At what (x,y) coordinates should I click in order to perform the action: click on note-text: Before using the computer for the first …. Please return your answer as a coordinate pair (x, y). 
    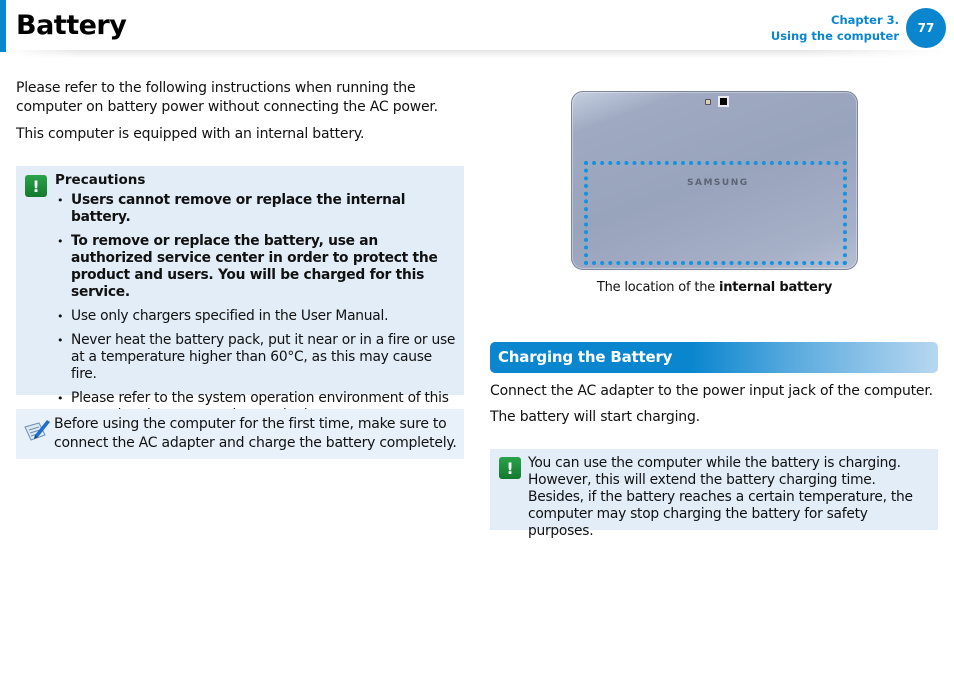
    Looking at the image, I should click on (255, 433).